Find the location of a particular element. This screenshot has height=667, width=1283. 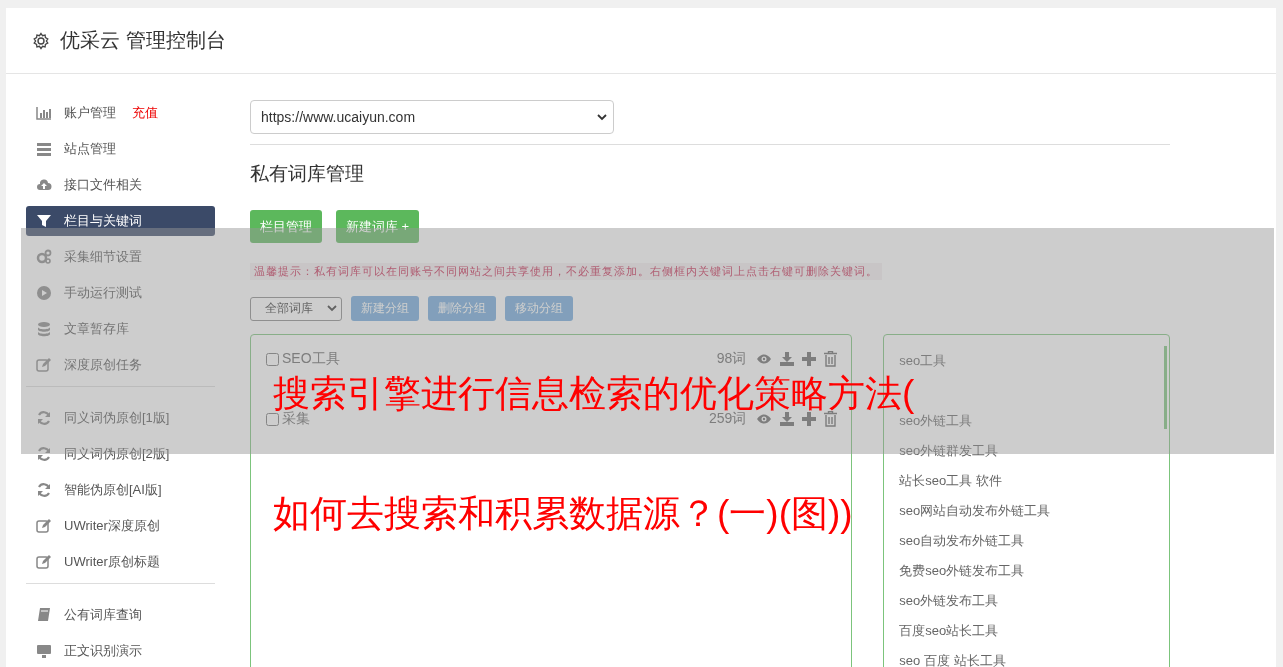

sidebar-label: 文章暂存库 is located at coordinates (96, 329).